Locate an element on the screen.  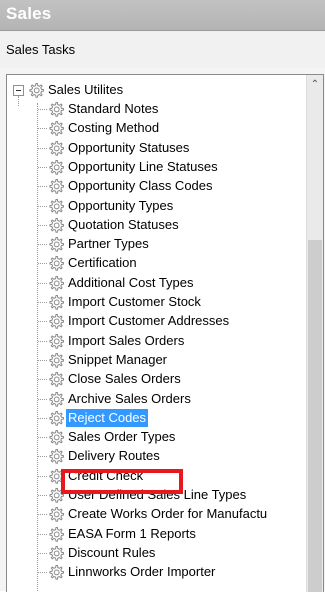
scroll-up-arrow-icon: ⌃ is located at coordinates (315, 85).